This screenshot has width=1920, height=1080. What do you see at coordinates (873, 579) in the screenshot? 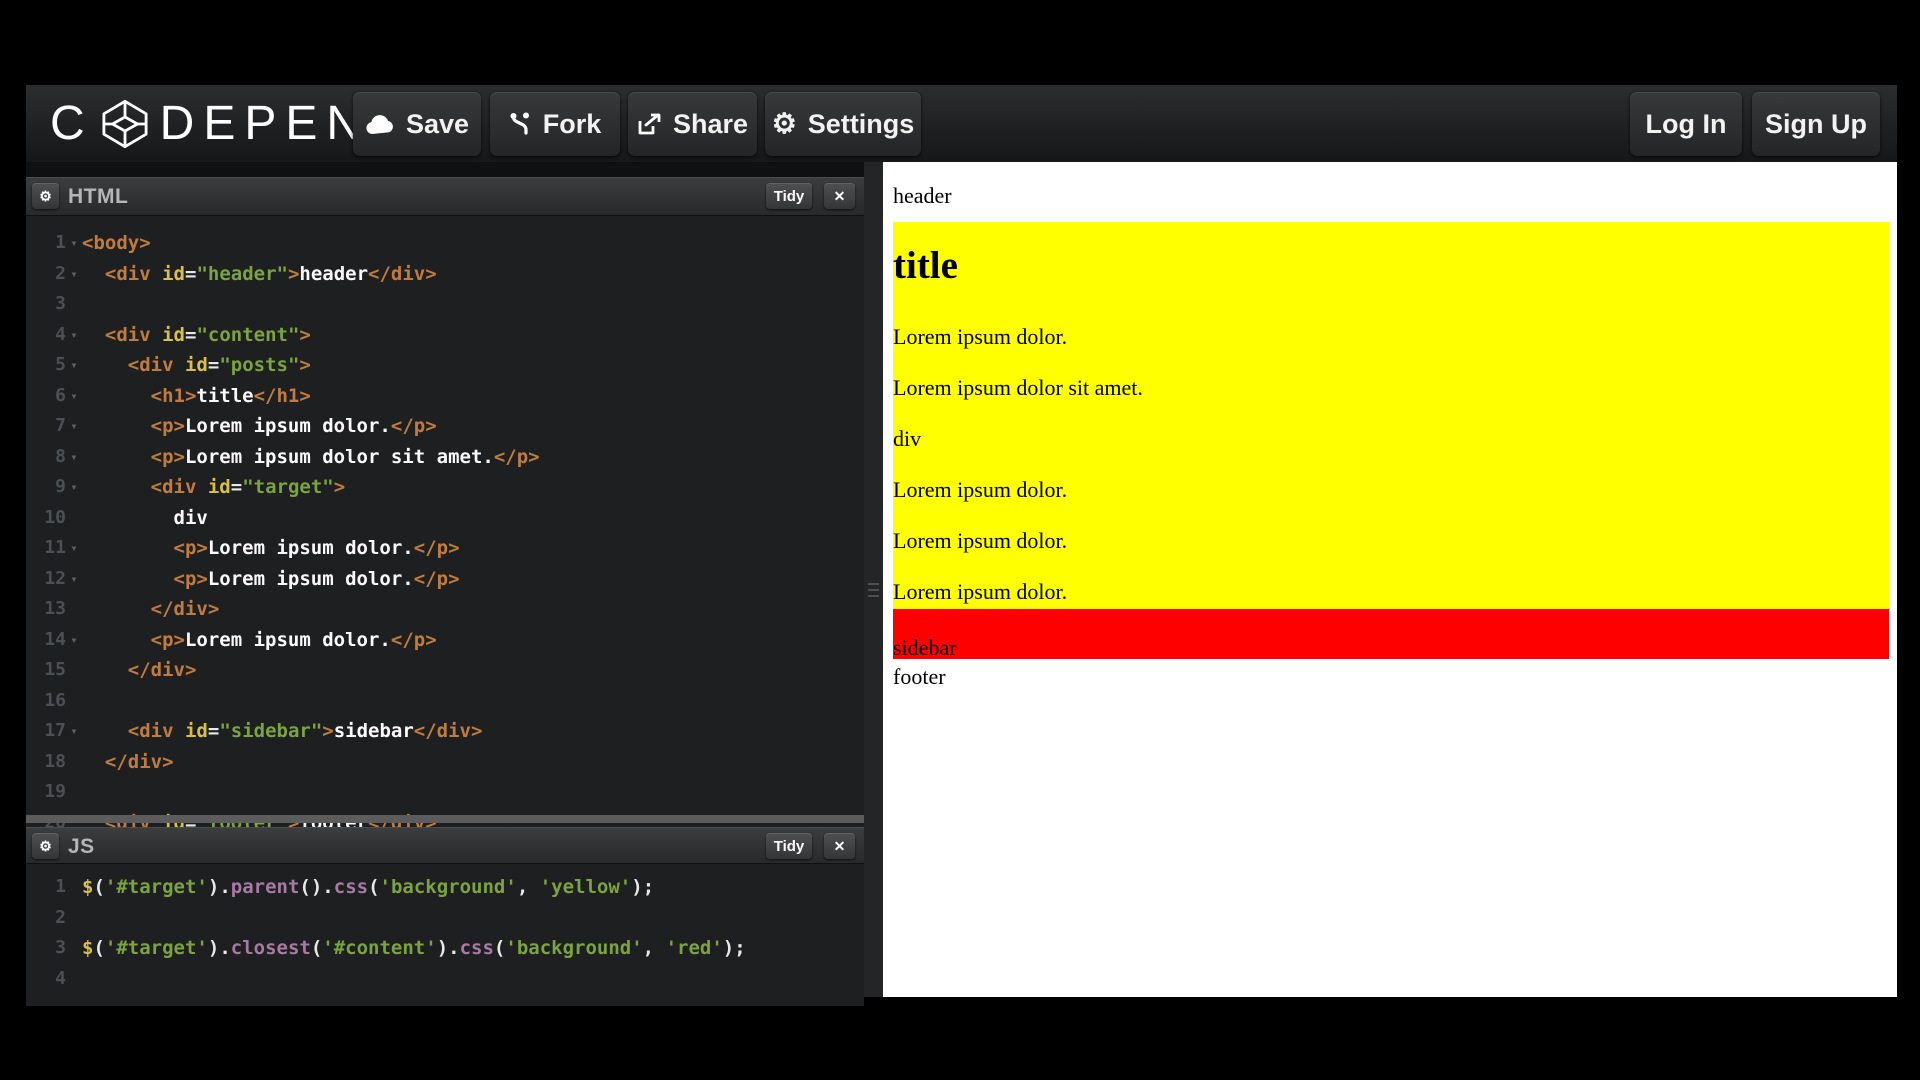
I see `editor-preview-divider` at bounding box center [873, 579].